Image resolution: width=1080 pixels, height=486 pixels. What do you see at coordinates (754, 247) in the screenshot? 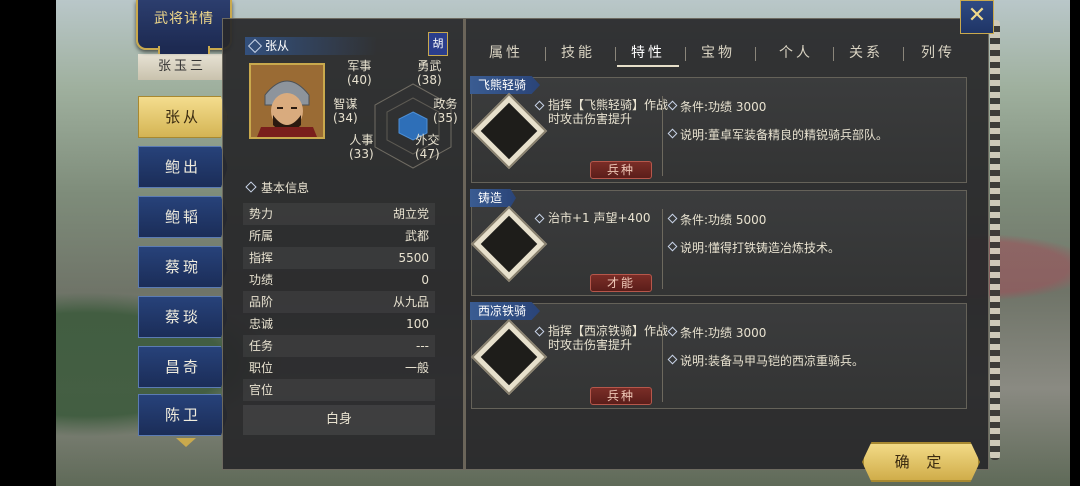
I see `trait-note: 说明:懂得打铁铸造冶炼技术。` at bounding box center [754, 247].